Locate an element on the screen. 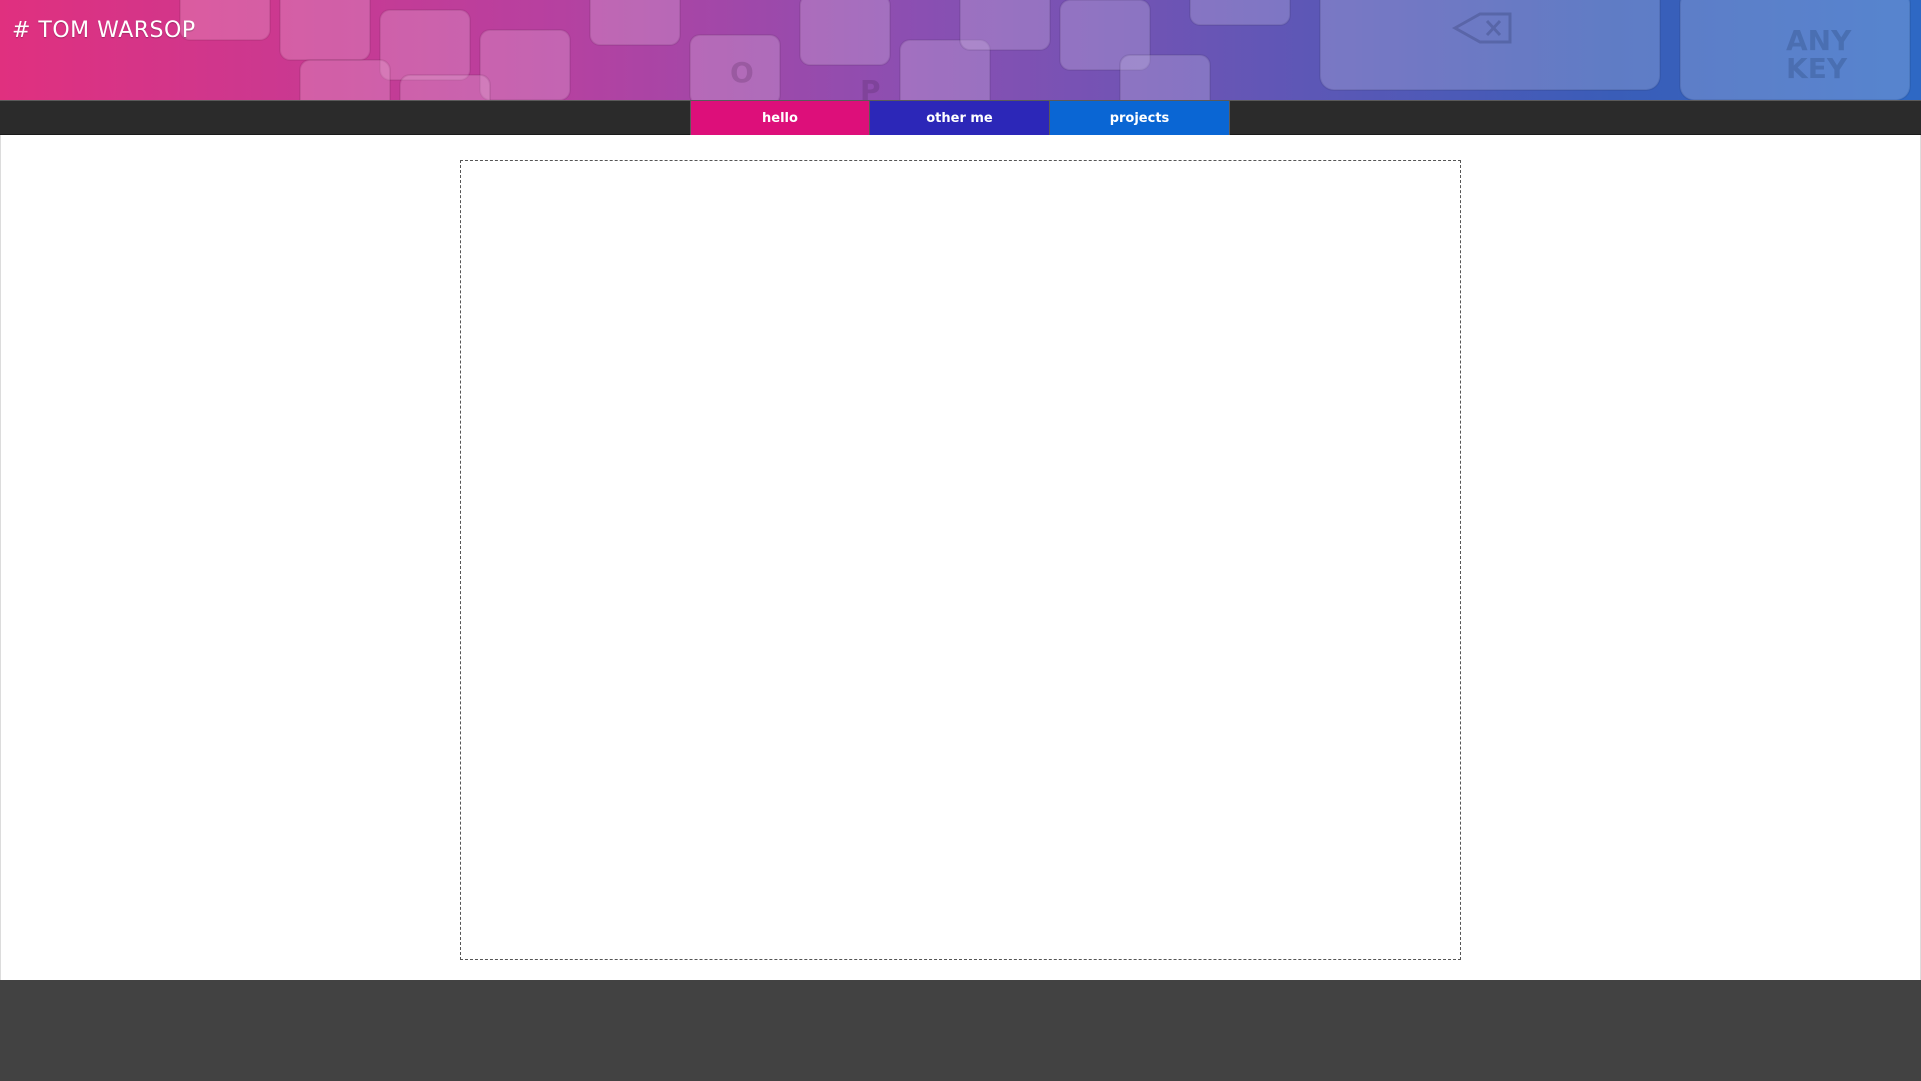 The height and width of the screenshot is (1081, 1921). tab-projects-label: projects is located at coordinates (1139, 118).